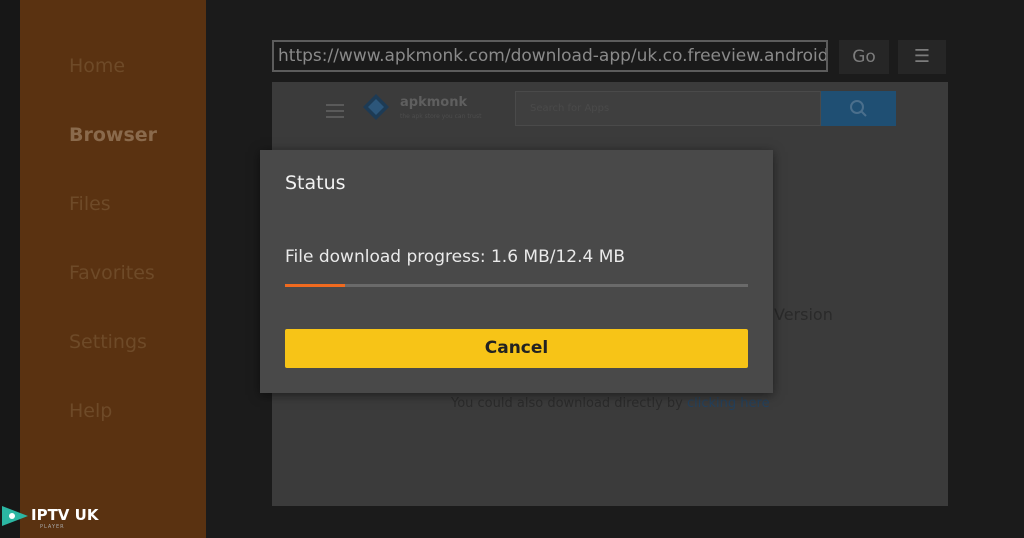  What do you see at coordinates (668, 108) in the screenshot?
I see `site-search-input: Search for Apps` at bounding box center [668, 108].